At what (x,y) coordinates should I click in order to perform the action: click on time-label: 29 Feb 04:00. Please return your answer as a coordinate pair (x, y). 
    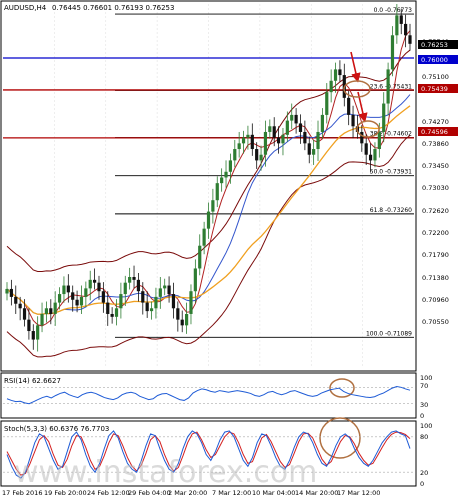
    Looking at the image, I should click on (149, 493).